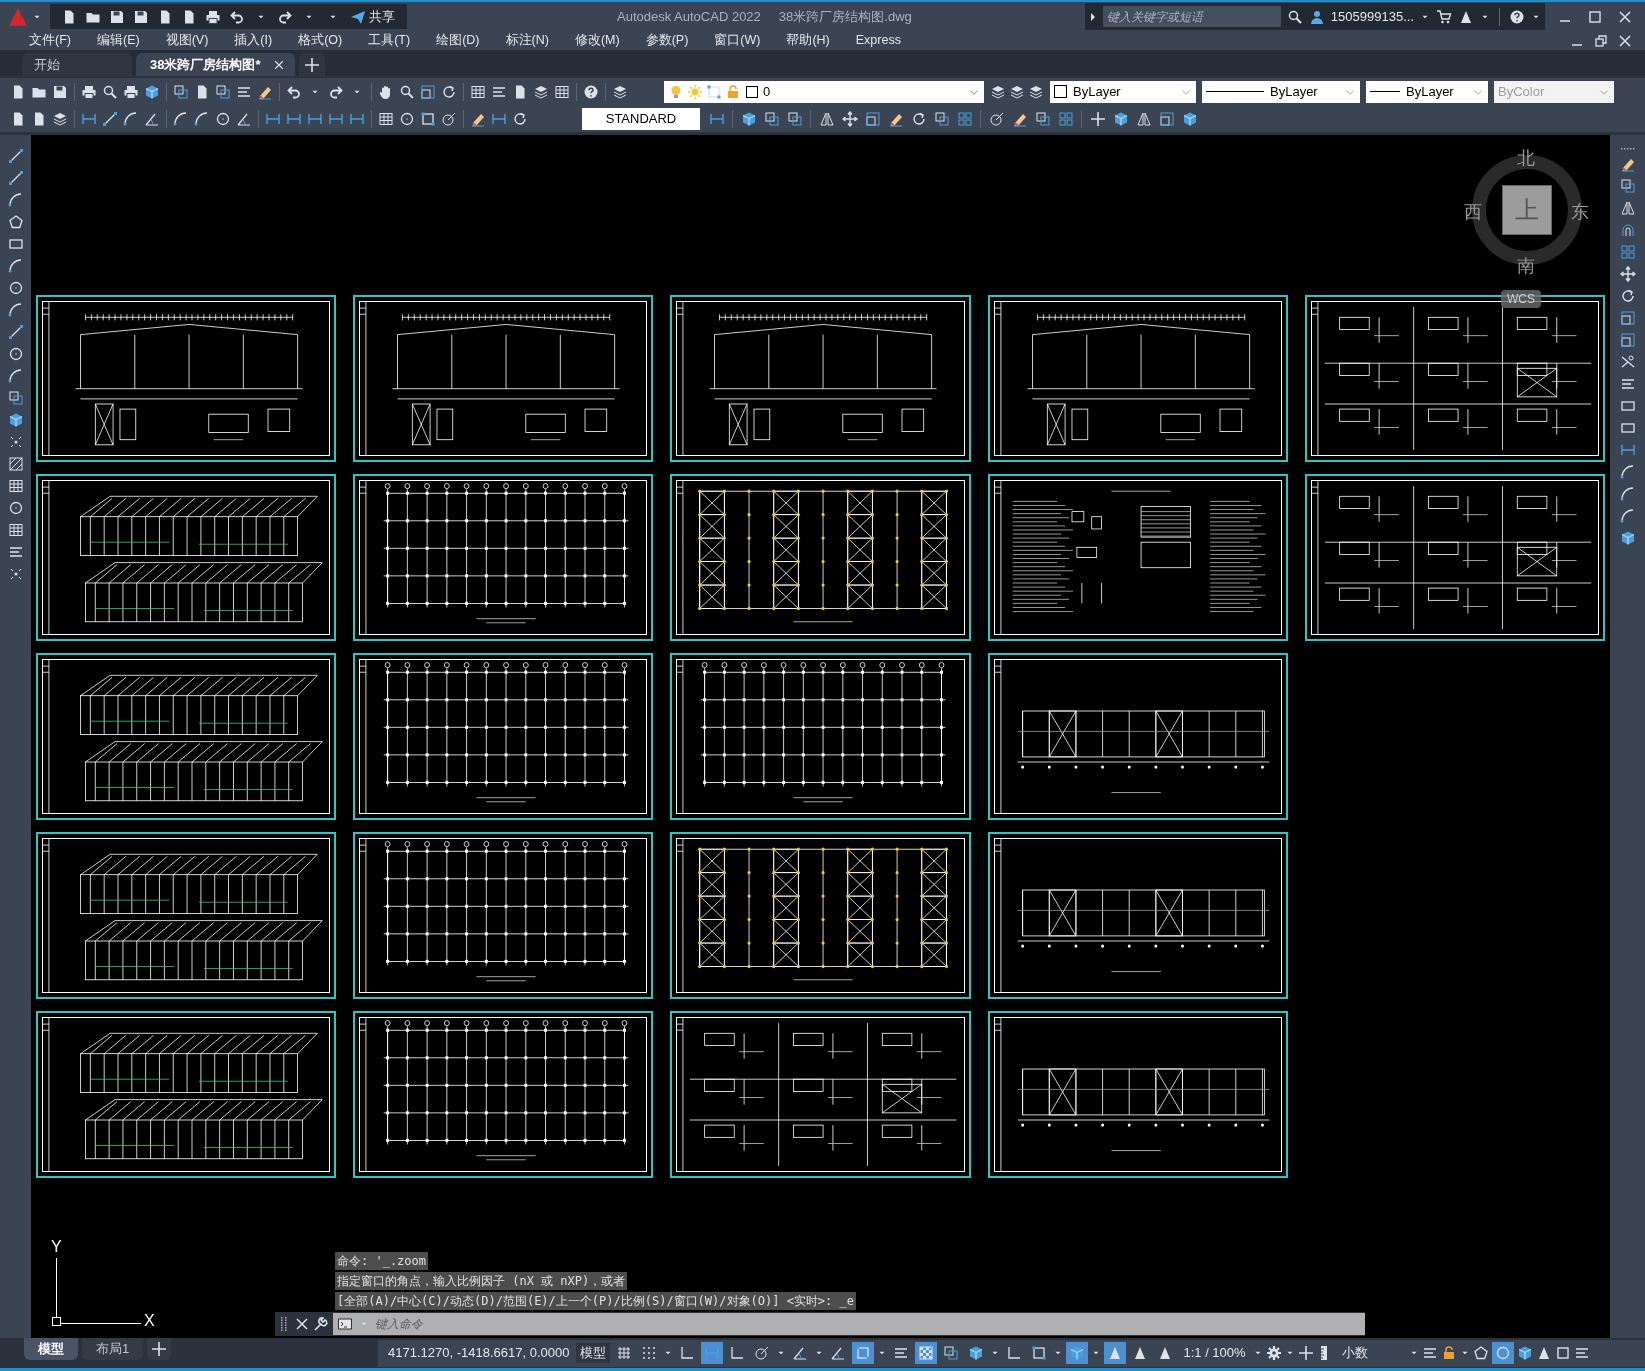 This screenshot has width=1645, height=1371. I want to click on coordinate-system-menu: WCS, so click(1521, 299).